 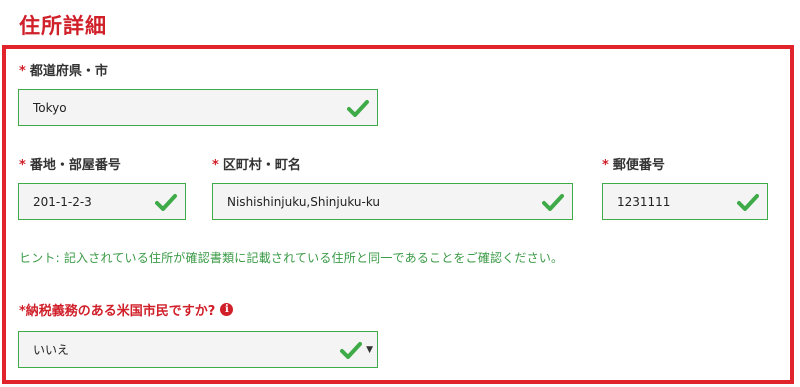 I want to click on street-number-label: * 番地・部屋番号, so click(x=70, y=163).